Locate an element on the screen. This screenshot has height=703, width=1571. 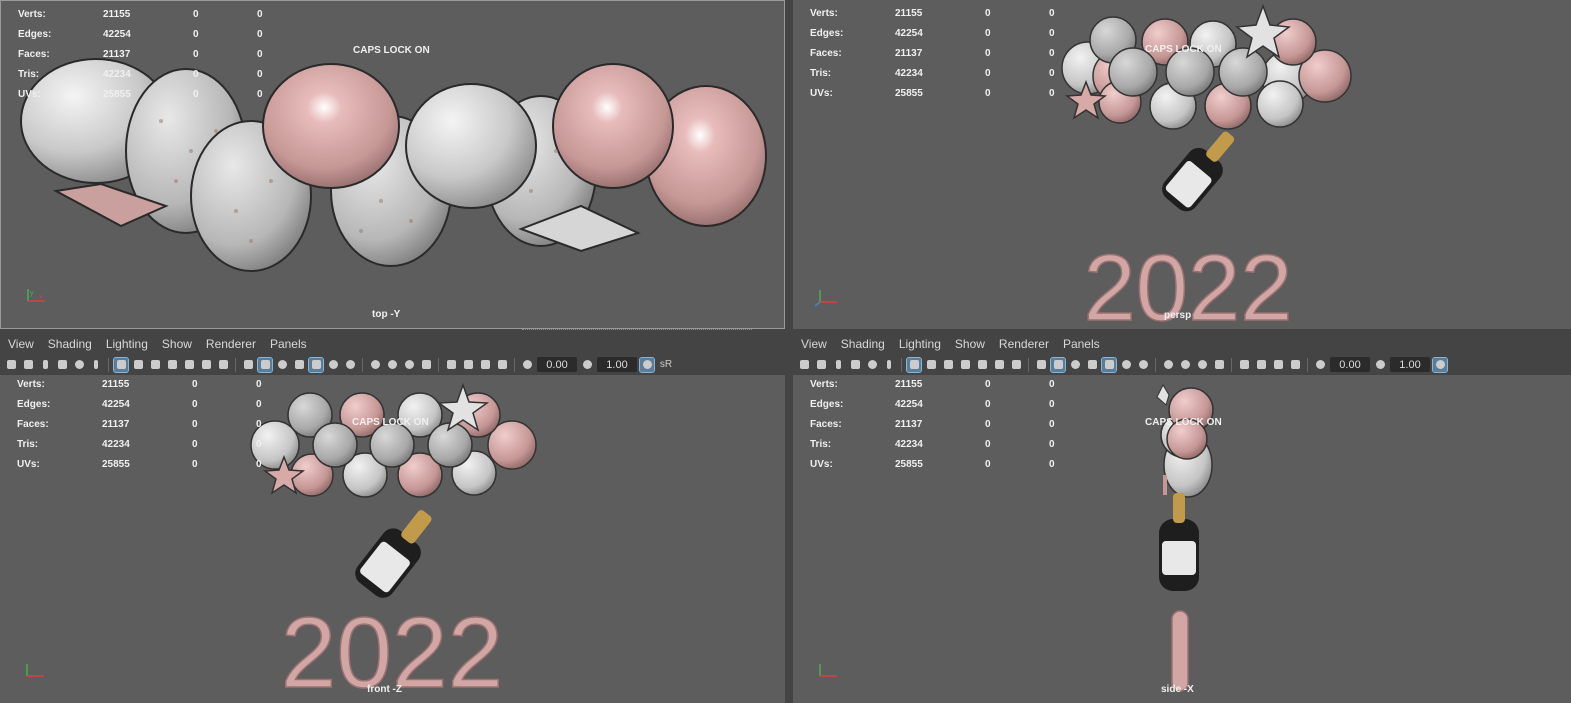
view-transform-label: sR is located at coordinates (666, 365).